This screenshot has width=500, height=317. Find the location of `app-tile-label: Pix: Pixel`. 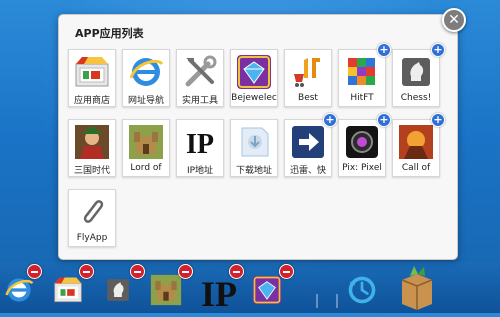

app-tile-label: Pix: Pixel is located at coordinates (362, 168).